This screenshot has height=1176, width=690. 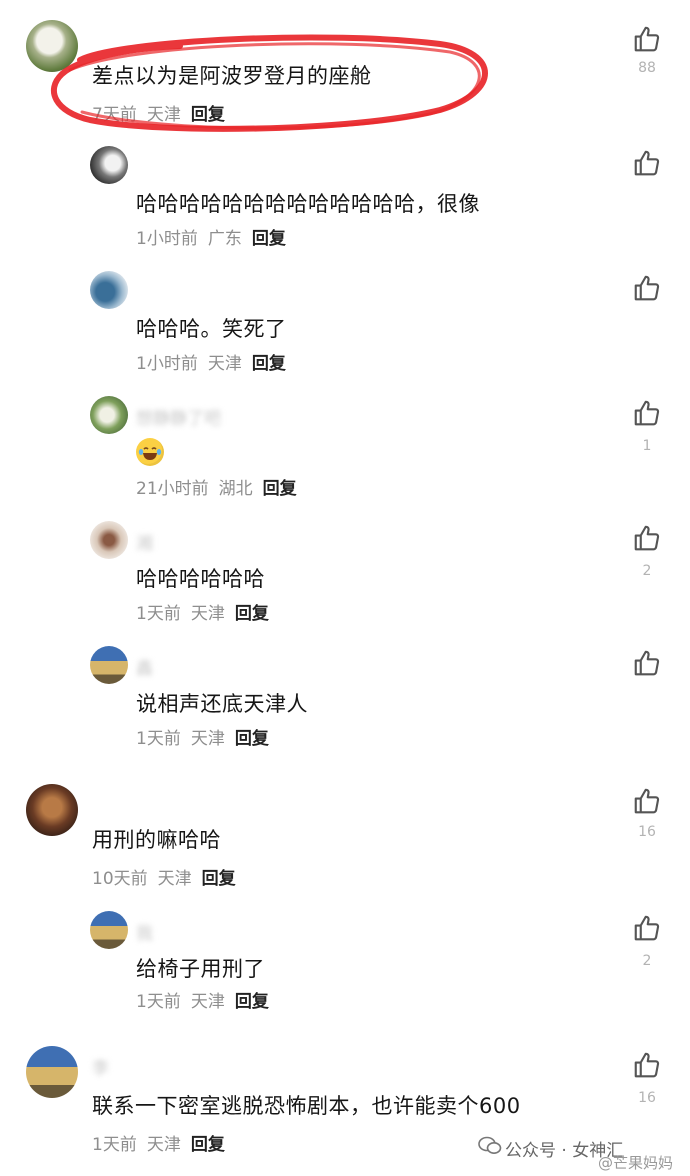 I want to click on weibo-watermark: @芒果妈妈, so click(x=636, y=1163).